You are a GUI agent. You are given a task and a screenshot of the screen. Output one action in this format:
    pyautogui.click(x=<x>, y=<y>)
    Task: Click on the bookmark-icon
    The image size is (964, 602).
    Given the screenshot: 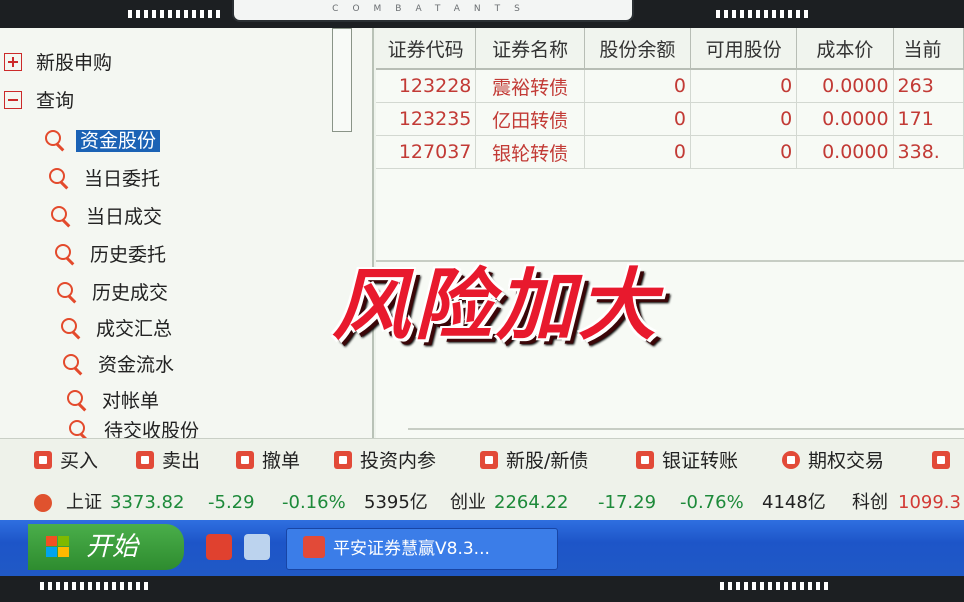 What is the action you would take?
    pyautogui.click(x=941, y=459)
    